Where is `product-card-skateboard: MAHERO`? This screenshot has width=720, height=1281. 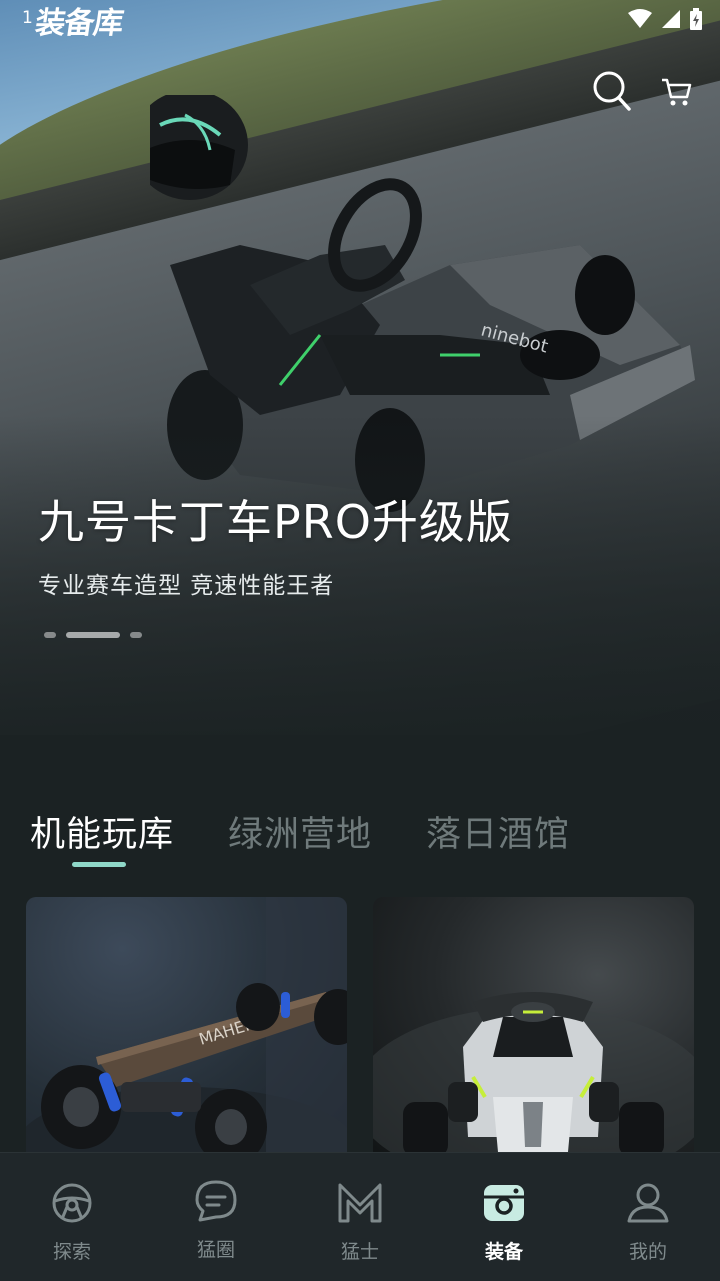
product-card-skateboard: MAHERO is located at coordinates (186, 1027).